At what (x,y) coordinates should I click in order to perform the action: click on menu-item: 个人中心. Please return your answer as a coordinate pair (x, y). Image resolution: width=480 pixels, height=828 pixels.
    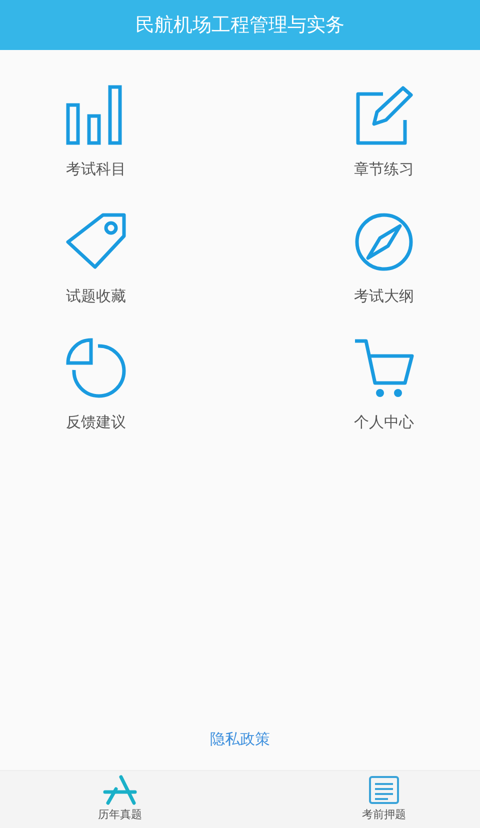
    Looking at the image, I should click on (384, 385).